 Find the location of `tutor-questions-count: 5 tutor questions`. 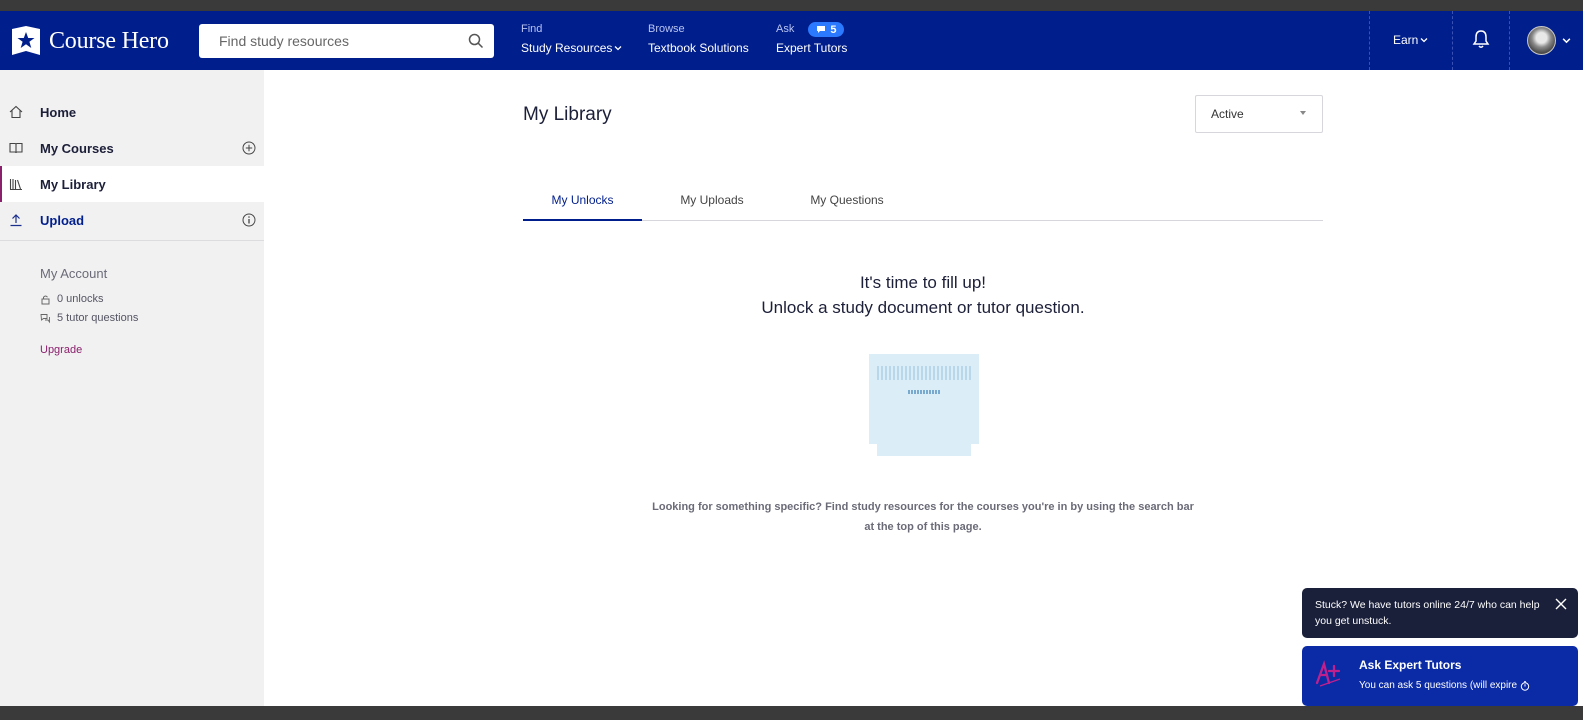

tutor-questions-count: 5 tutor questions is located at coordinates (89, 318).